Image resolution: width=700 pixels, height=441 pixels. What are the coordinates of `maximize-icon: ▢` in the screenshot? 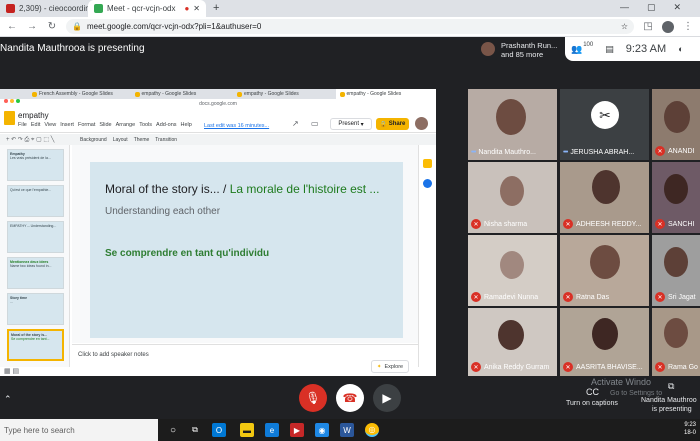 It's located at (651, 7).